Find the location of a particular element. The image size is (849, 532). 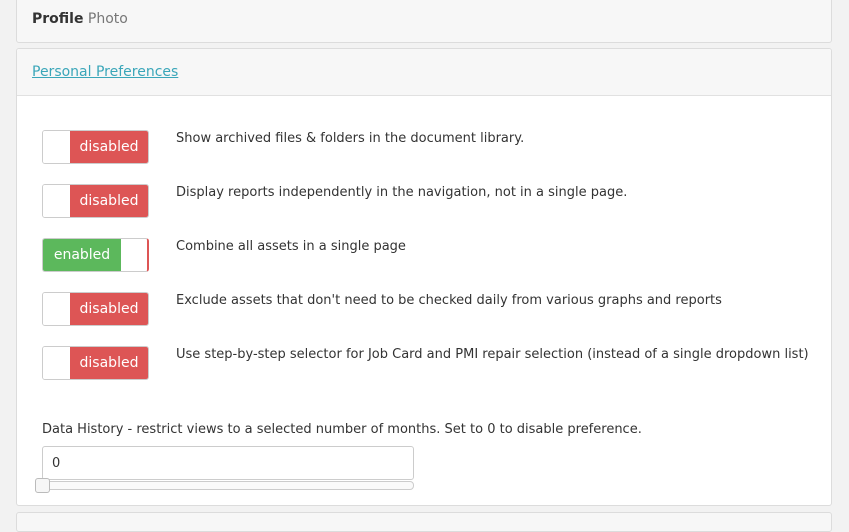

toggle-state-label: enabled is located at coordinates (82, 255).